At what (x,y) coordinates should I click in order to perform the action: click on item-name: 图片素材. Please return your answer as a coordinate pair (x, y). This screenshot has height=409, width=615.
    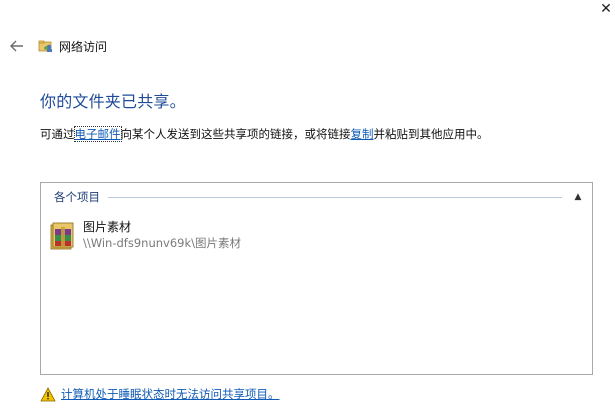
    Looking at the image, I should click on (107, 227).